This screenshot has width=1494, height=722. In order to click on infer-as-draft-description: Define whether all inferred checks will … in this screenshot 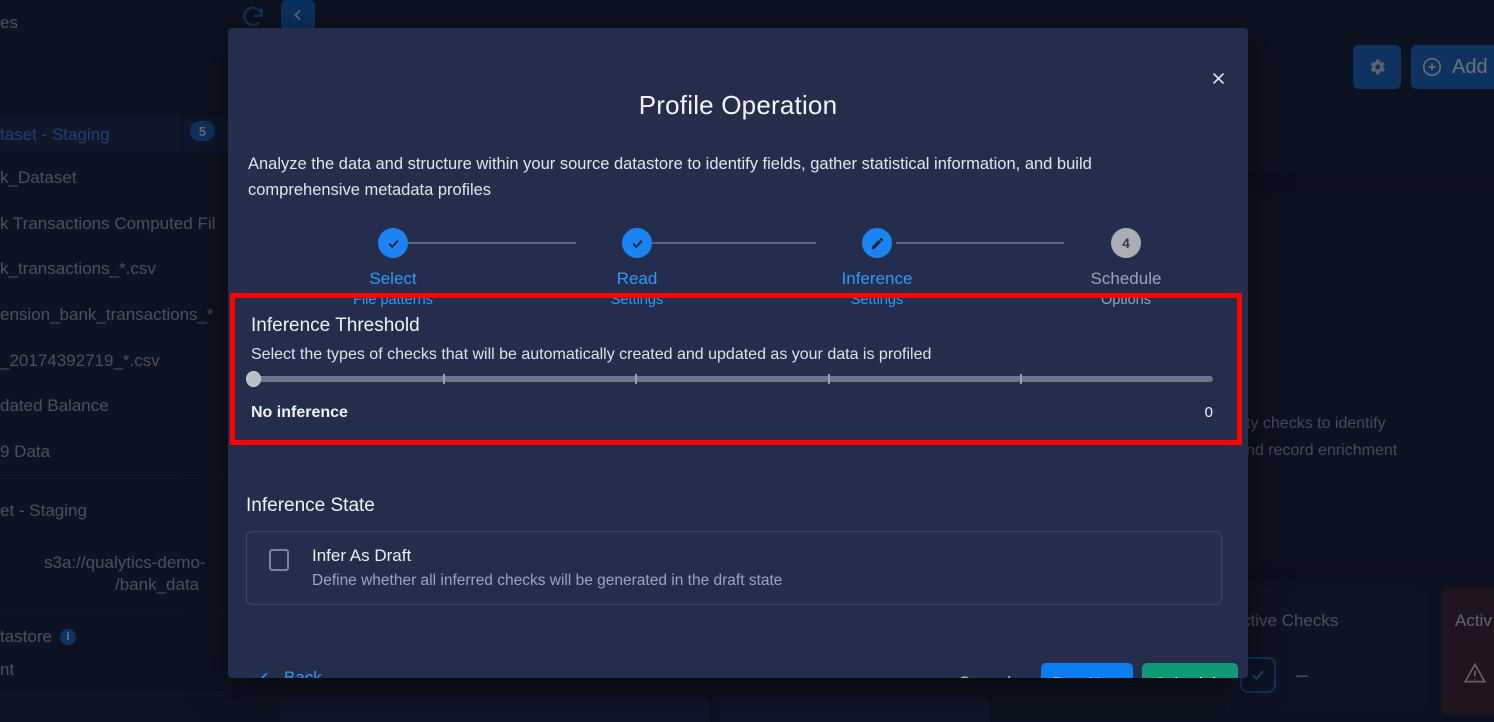, I will do `click(547, 580)`.